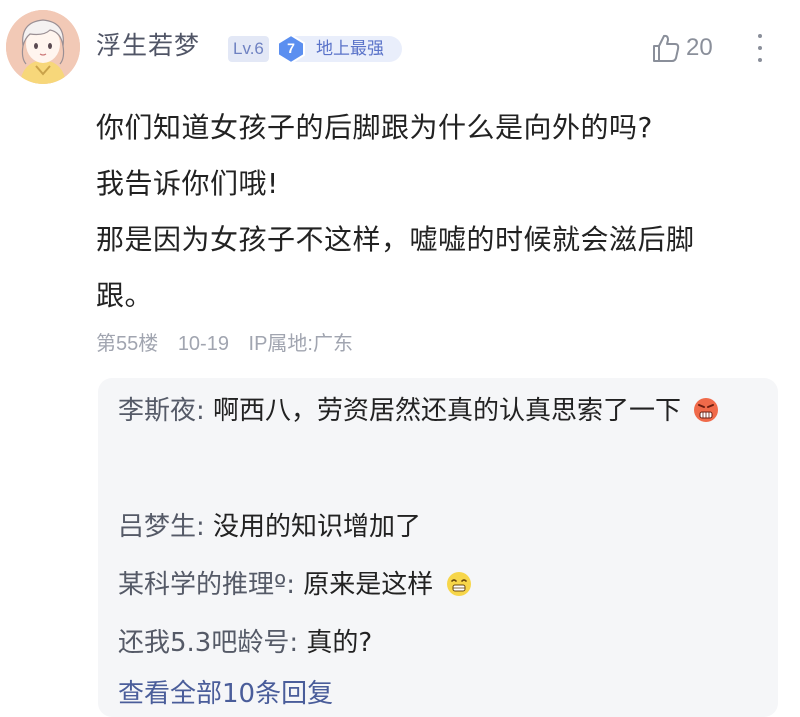 This screenshot has width=800, height=717. I want to click on reply-text: 啊西八，劳资居然还真的认真思索了一下, so click(447, 411).